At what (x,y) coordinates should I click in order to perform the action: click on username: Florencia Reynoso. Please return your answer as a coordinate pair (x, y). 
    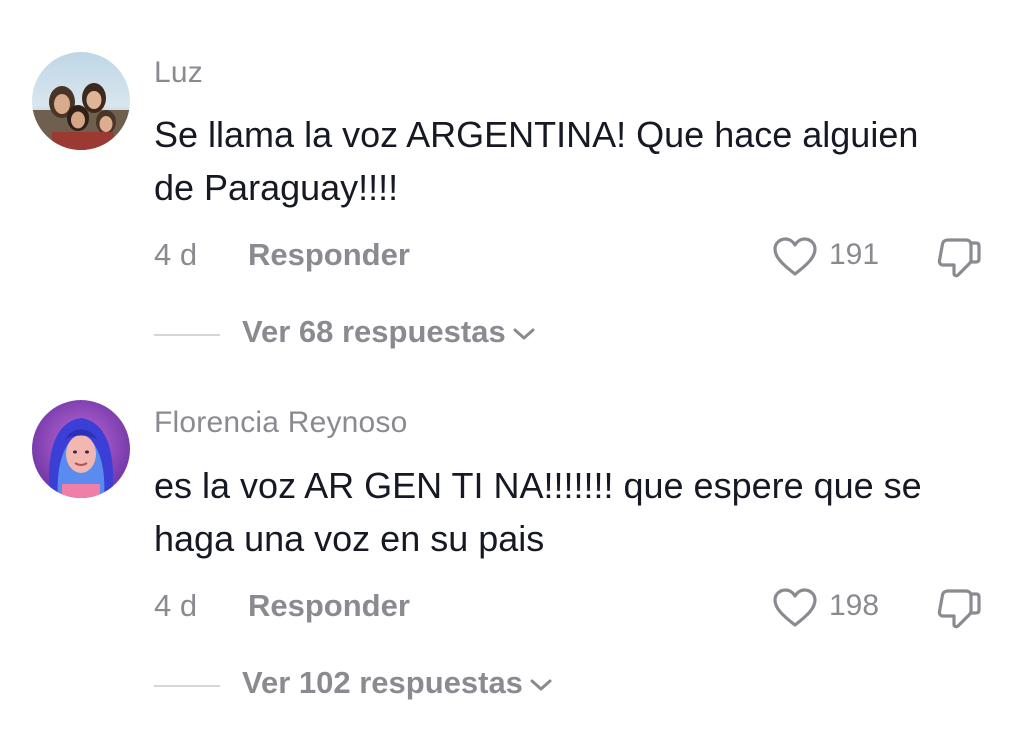
    Looking at the image, I should click on (281, 423).